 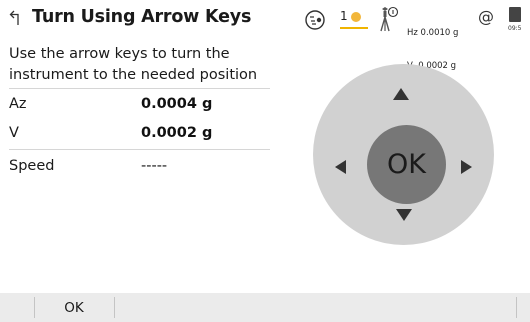 I want to click on v-value: 0.0002 g, so click(x=177, y=133).